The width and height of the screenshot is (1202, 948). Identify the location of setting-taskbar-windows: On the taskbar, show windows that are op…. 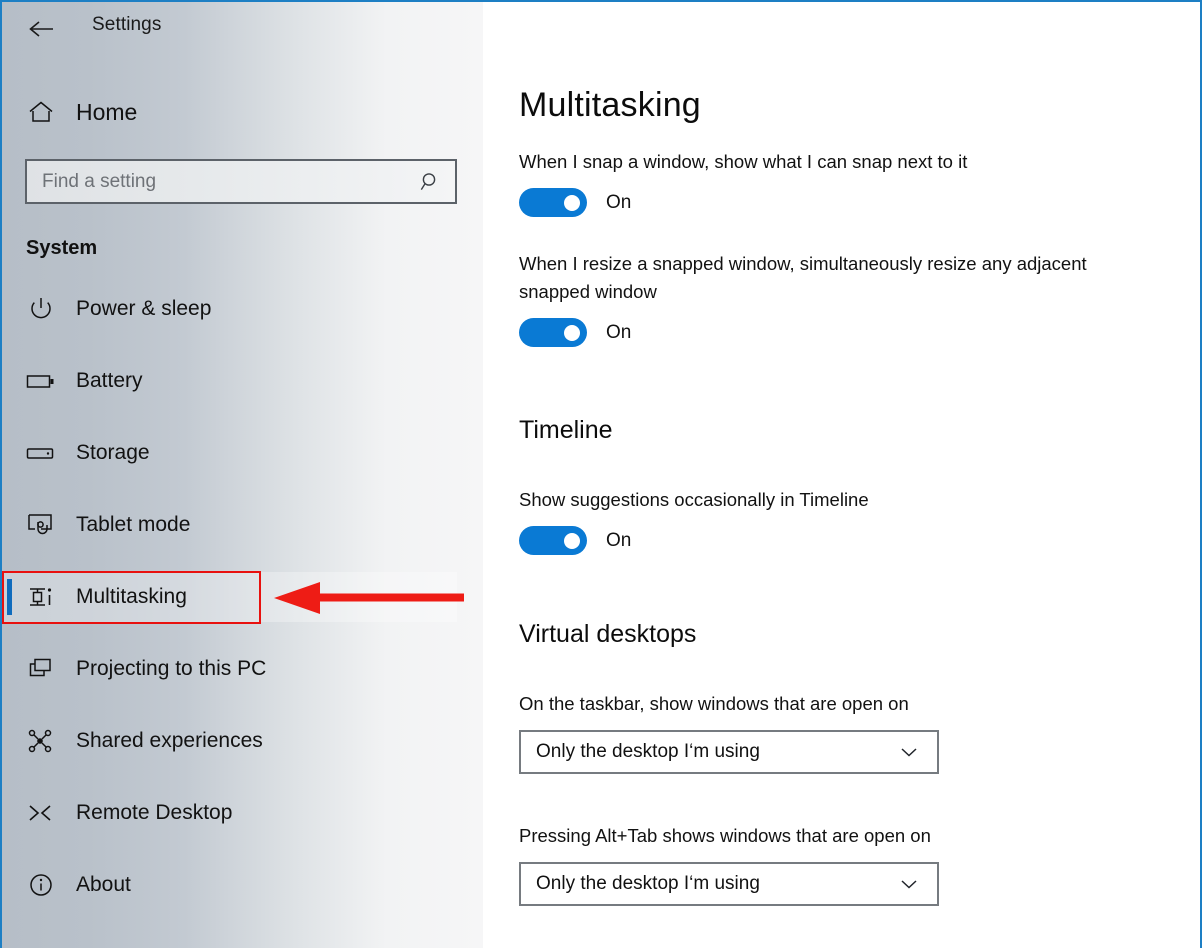
(729, 732).